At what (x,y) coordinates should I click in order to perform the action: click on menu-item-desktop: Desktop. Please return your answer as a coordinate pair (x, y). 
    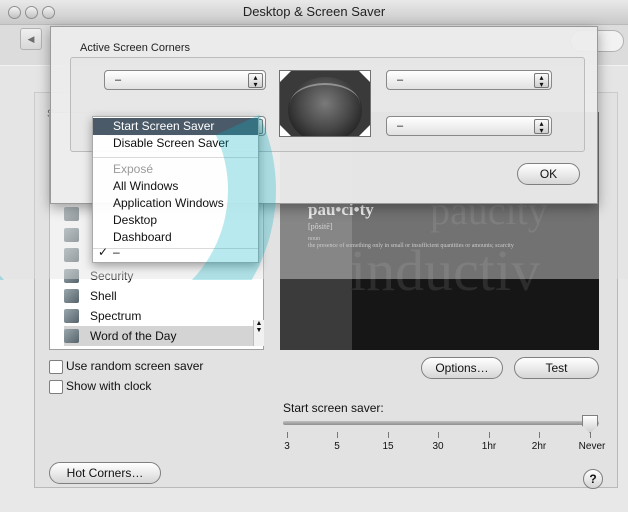
    Looking at the image, I should click on (175, 220).